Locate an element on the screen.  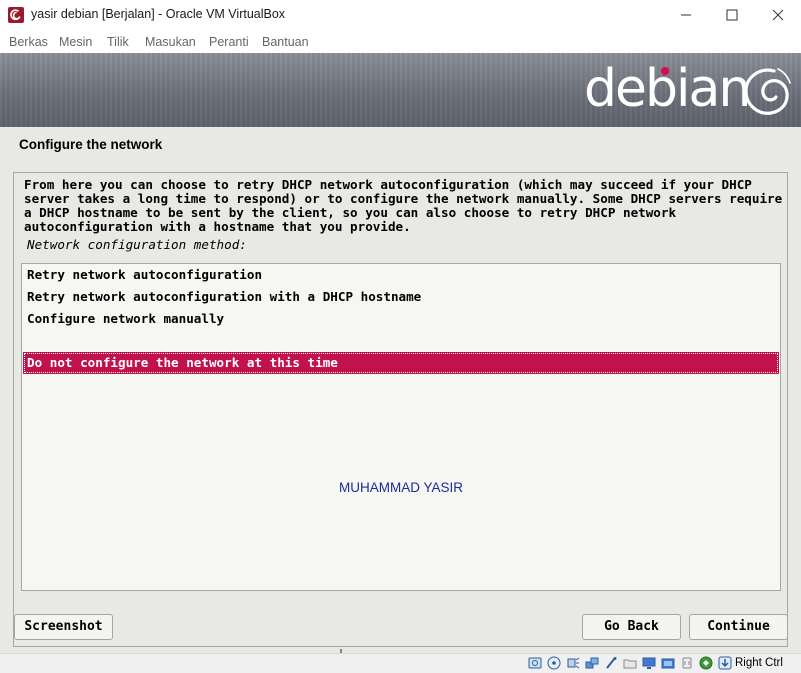
continue-button: Continue is located at coordinates (738, 627).